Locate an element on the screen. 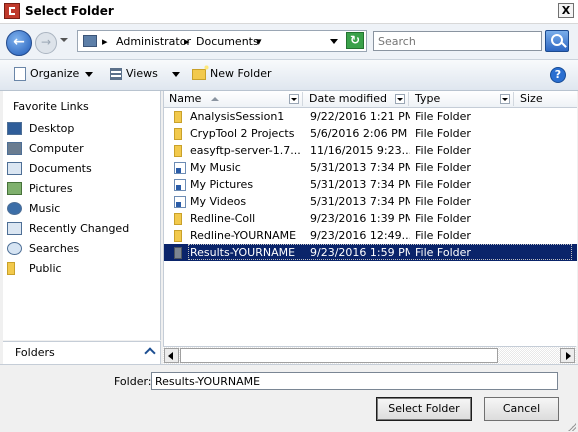 Image resolution: width=578 pixels, height=432 pixels. location-icon is located at coordinates (90, 41).